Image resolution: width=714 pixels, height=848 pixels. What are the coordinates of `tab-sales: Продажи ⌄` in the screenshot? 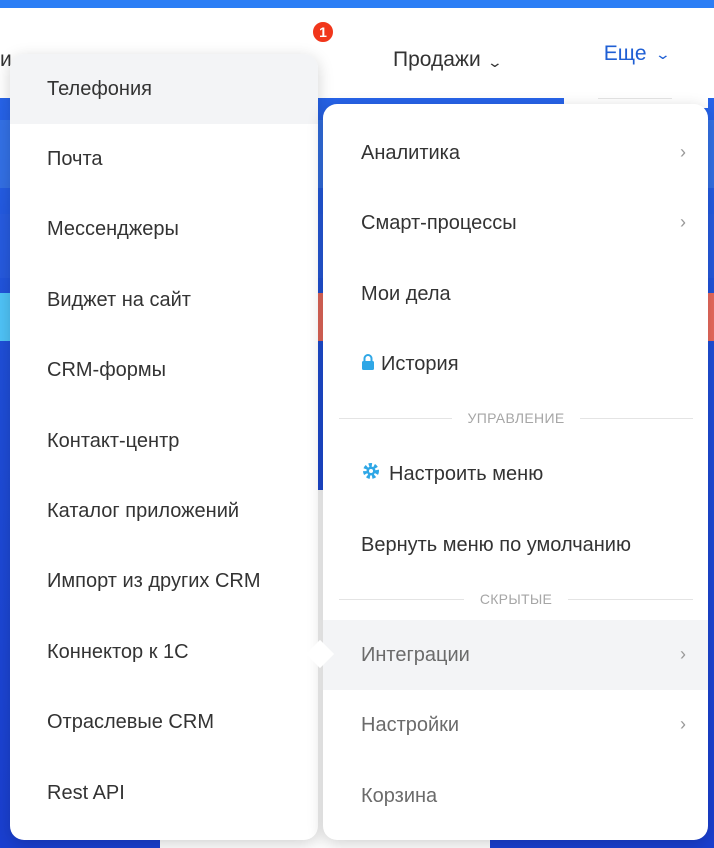 It's located at (448, 60).